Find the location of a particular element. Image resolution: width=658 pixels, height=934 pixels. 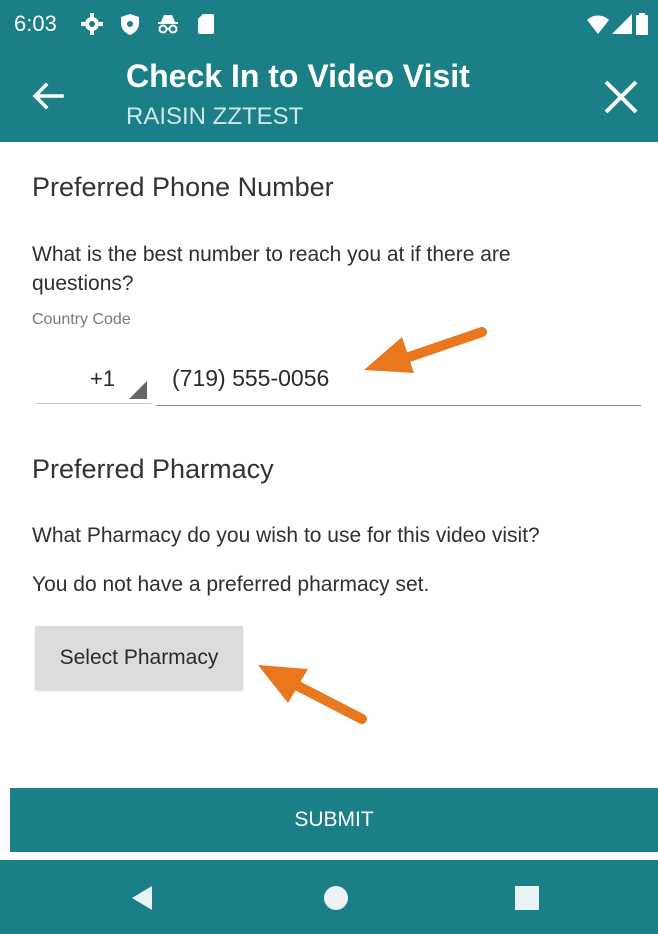

status-time: 6:03 is located at coordinates (35, 23).